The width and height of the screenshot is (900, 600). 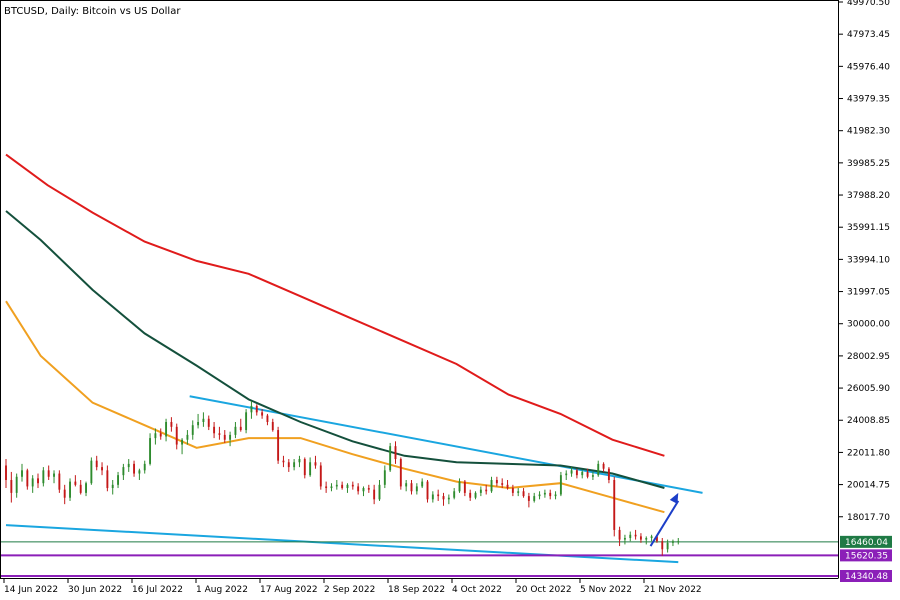 What do you see at coordinates (868, 389) in the screenshot?
I see `y-tick-label: 26005.90` at bounding box center [868, 389].